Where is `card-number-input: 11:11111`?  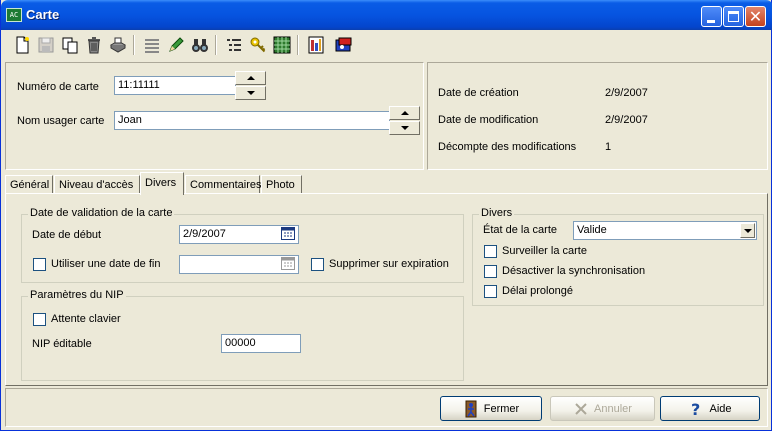 card-number-input: 11:11111 is located at coordinates (175, 85).